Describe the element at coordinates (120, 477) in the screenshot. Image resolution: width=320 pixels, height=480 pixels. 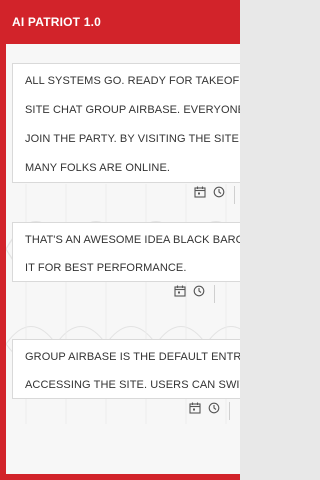
I see `frame-border-bottom` at that location.